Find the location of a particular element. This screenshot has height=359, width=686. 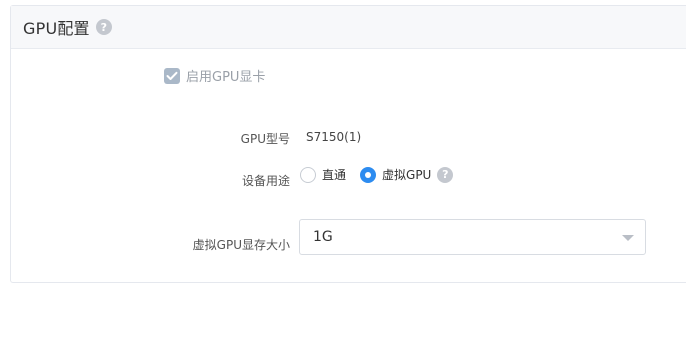

radio-circle-selected is located at coordinates (368, 174).